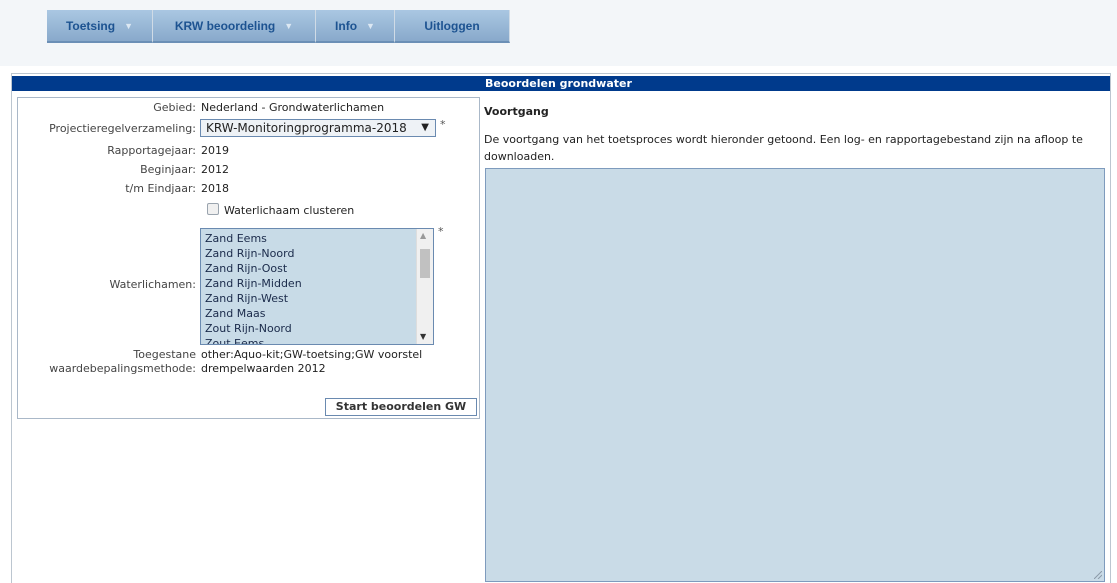 Image resolution: width=1117 pixels, height=583 pixels. I want to click on nav-toetsing-label: Toetsing, so click(90, 25).